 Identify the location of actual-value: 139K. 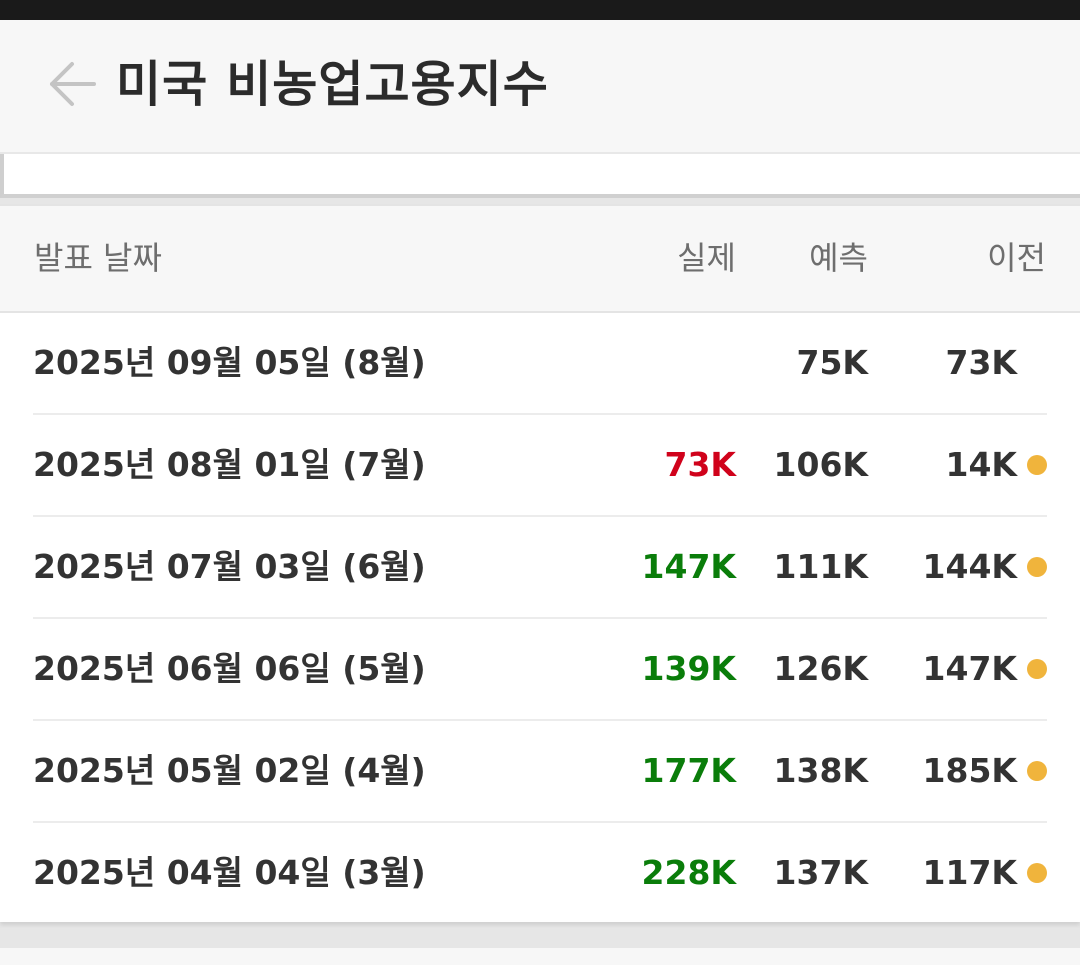
(688, 668).